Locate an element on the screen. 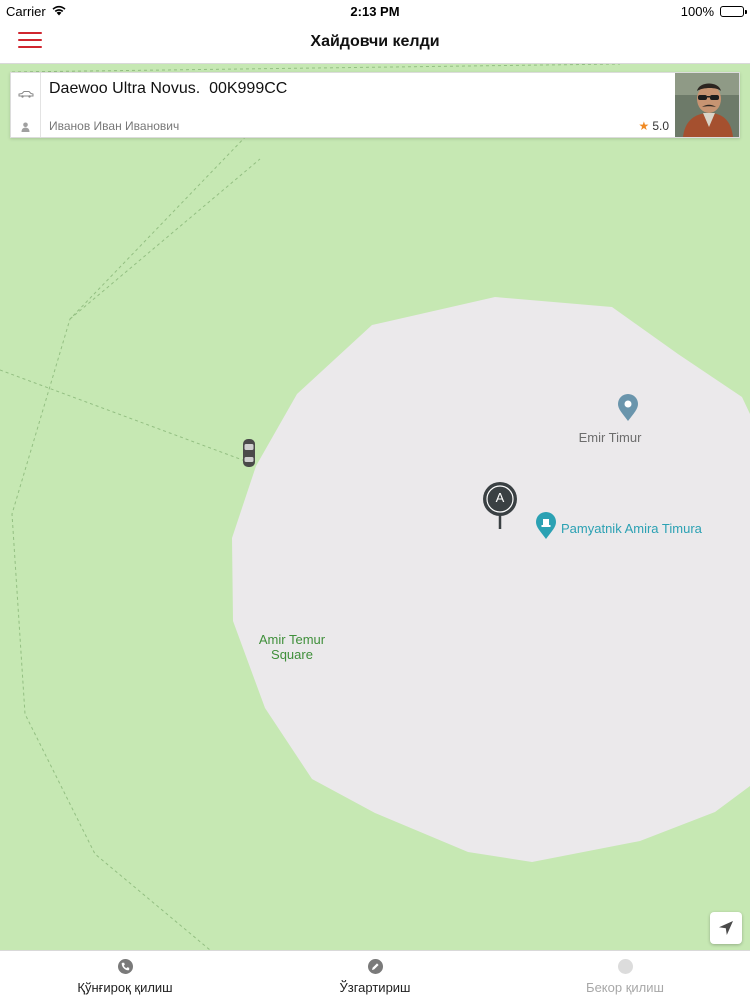 The width and height of the screenshot is (750, 1000). driver-car-marker is located at coordinates (249, 453).